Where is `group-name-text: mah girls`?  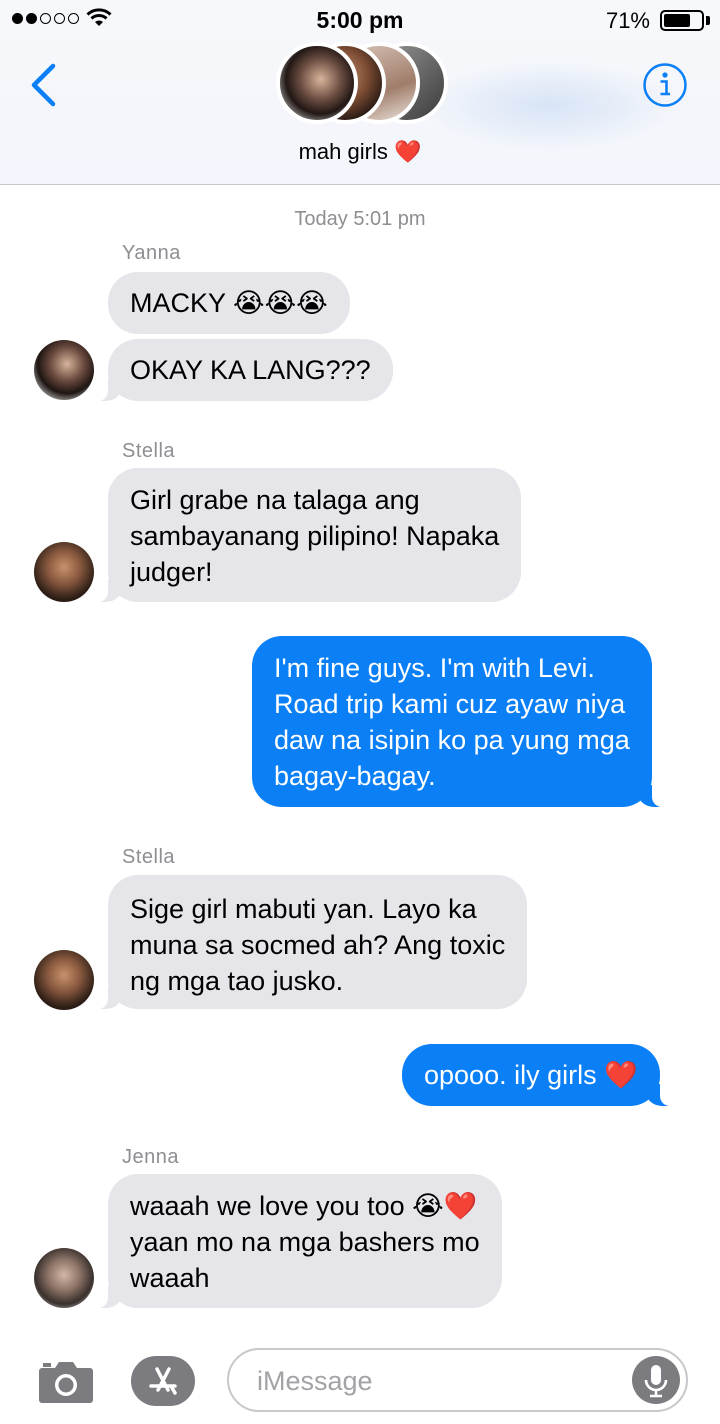
group-name-text: mah girls is located at coordinates (343, 151).